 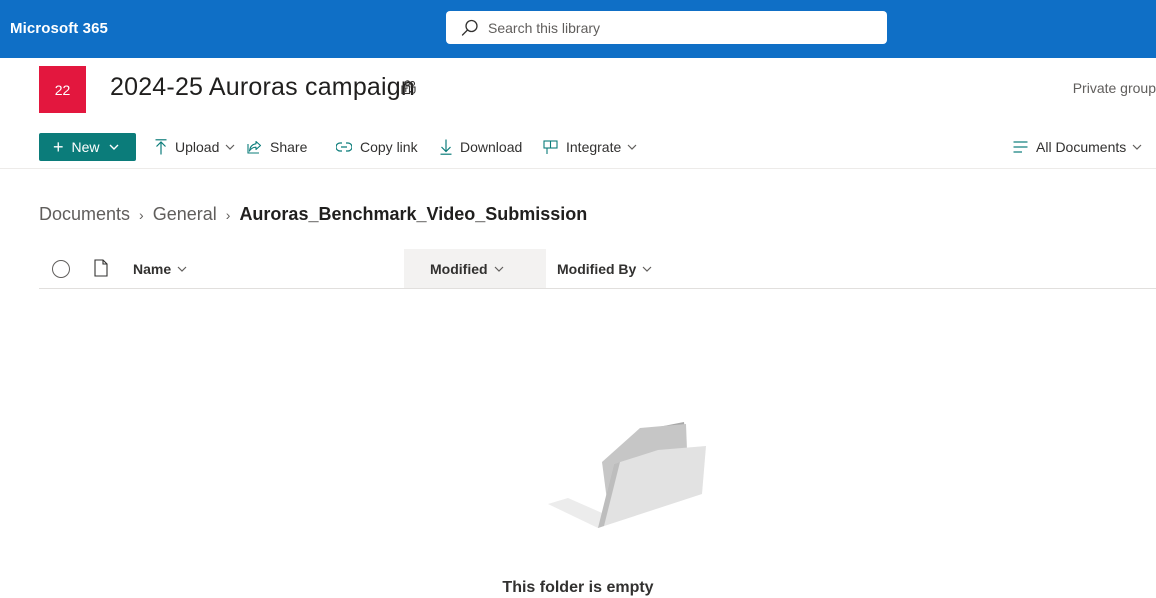 I want to click on list-column-header: Name Modified Modified By, so click(x=597, y=269).